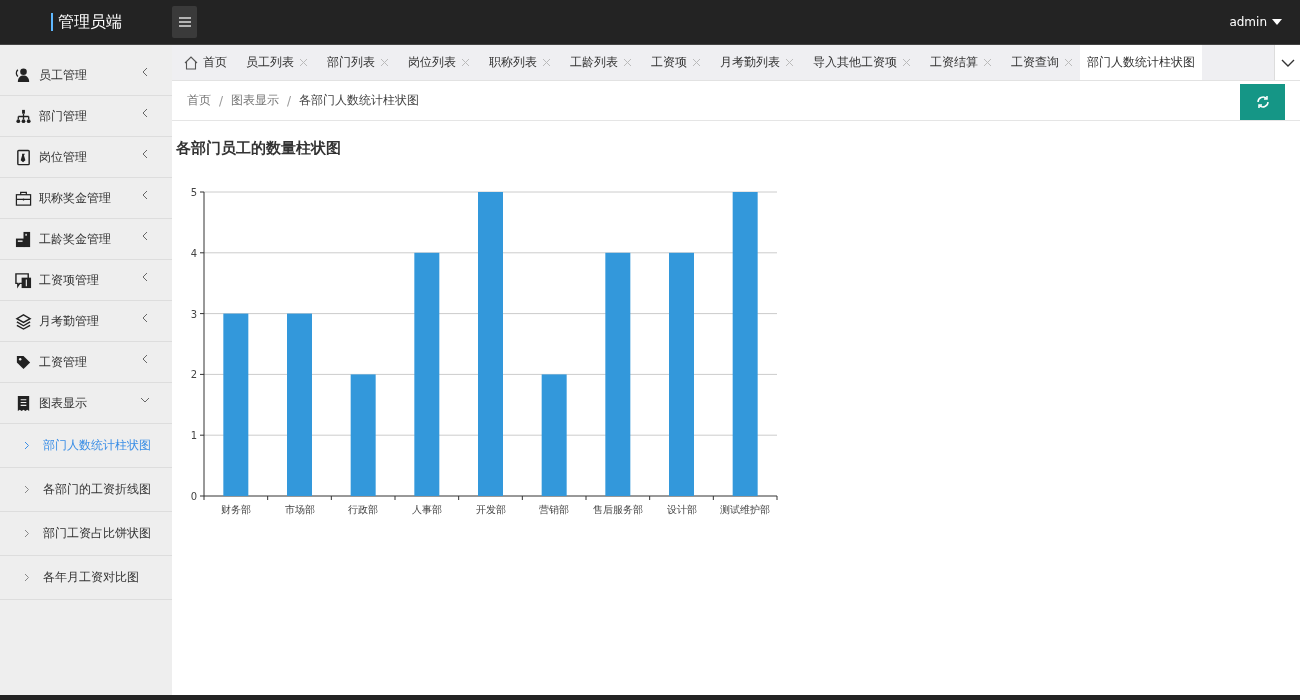 This screenshot has width=1300, height=700. Describe the element at coordinates (193, 253) in the screenshot. I see `axis-tick-label: 4` at that location.